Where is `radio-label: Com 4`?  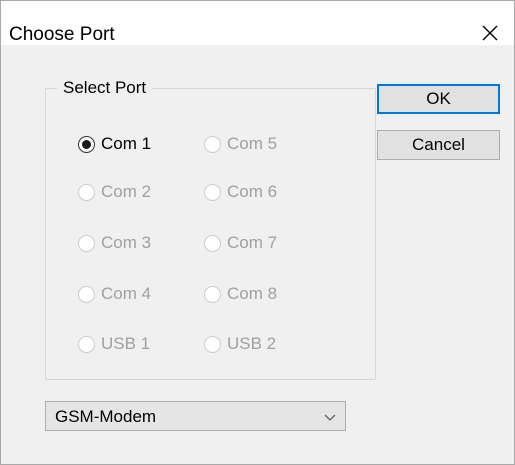
radio-label: Com 4 is located at coordinates (126, 293).